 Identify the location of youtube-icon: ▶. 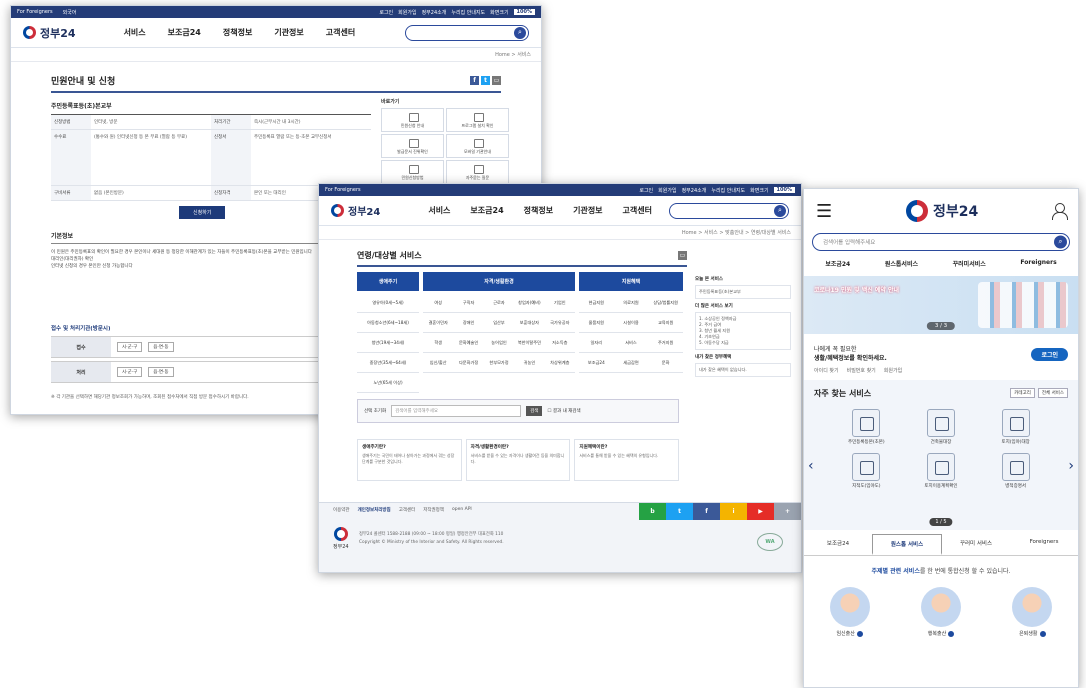
(760, 511).